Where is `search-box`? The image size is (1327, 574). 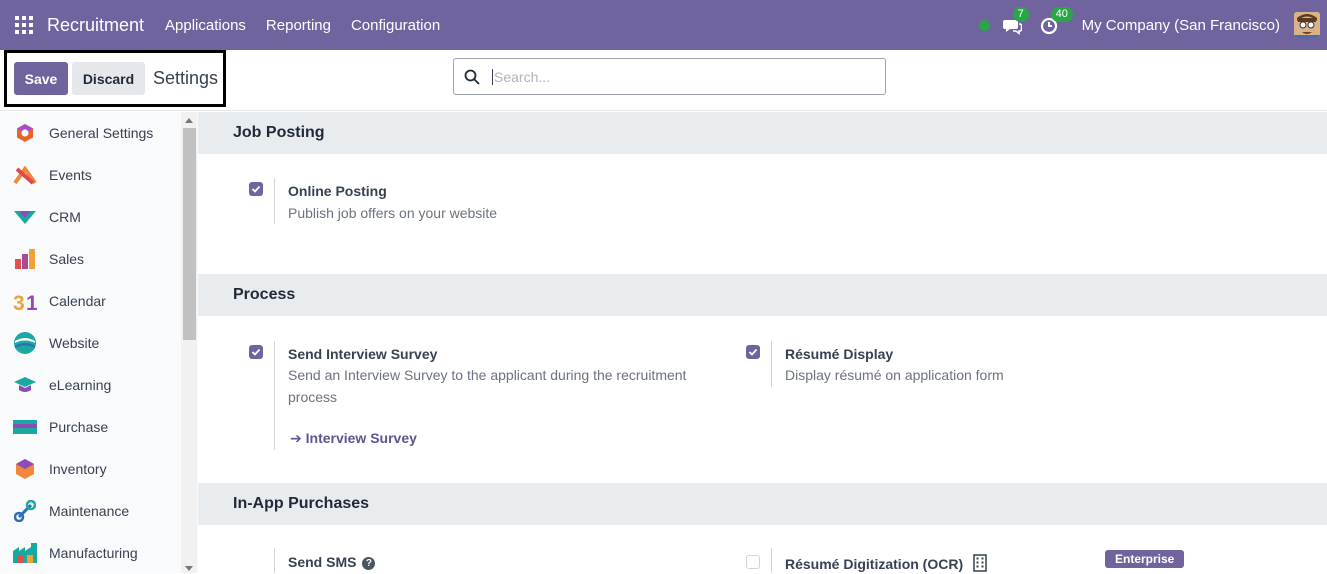 search-box is located at coordinates (669, 76).